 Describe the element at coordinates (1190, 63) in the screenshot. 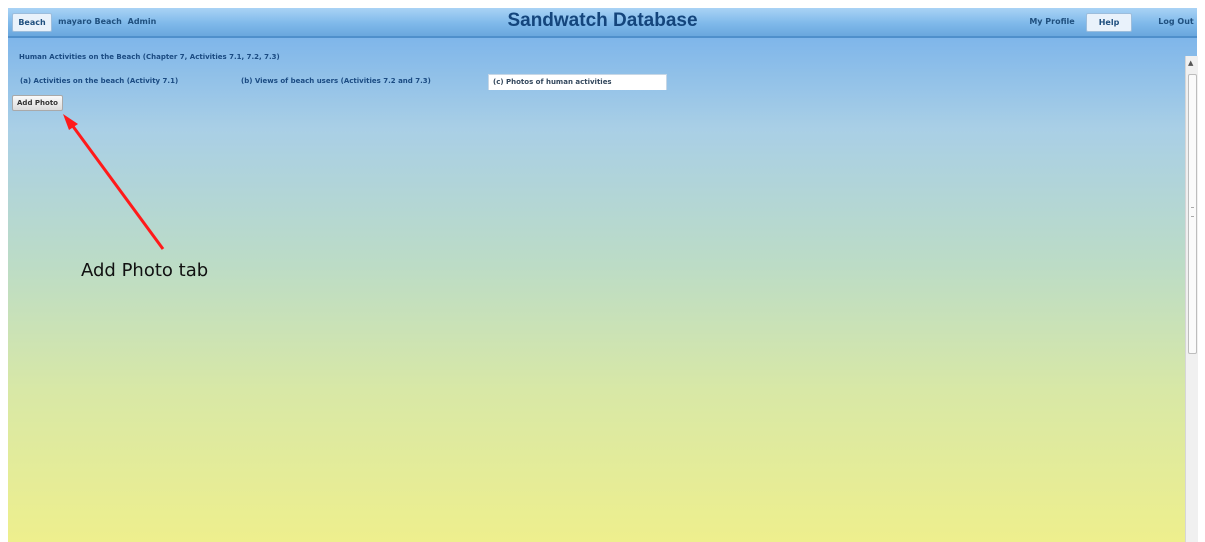

I see `scroll-up-arrow-icon: ▲` at that location.